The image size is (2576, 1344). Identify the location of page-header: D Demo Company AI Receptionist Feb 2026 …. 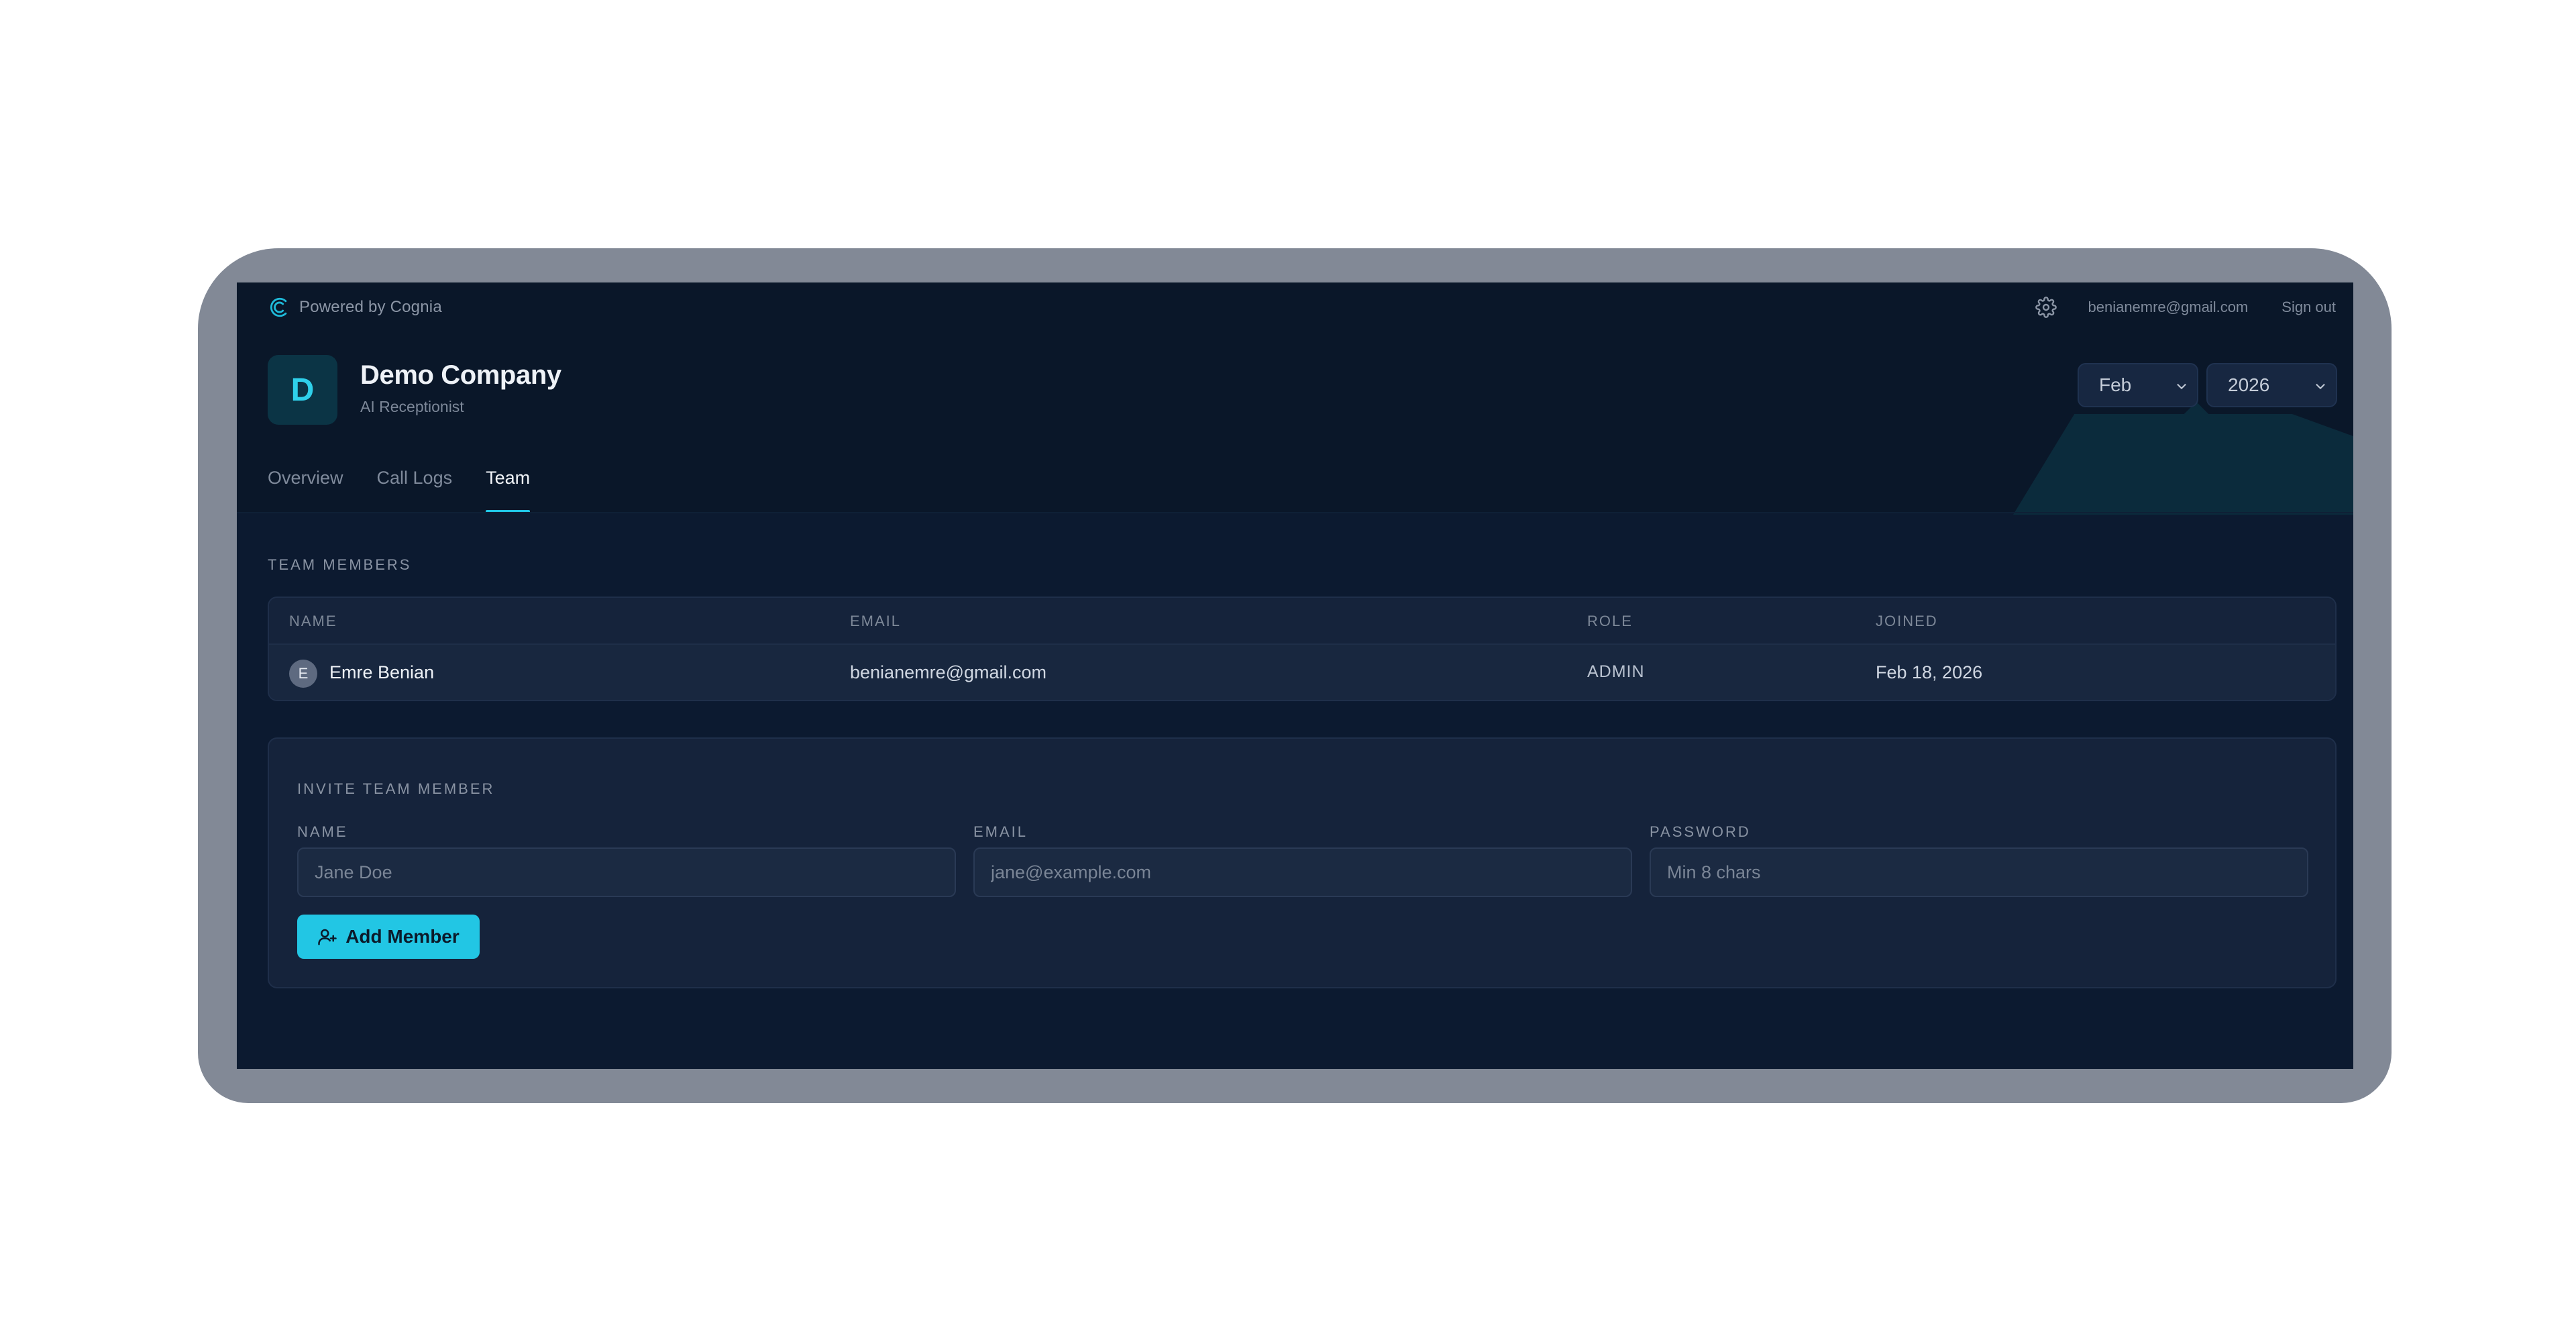
(1295, 432).